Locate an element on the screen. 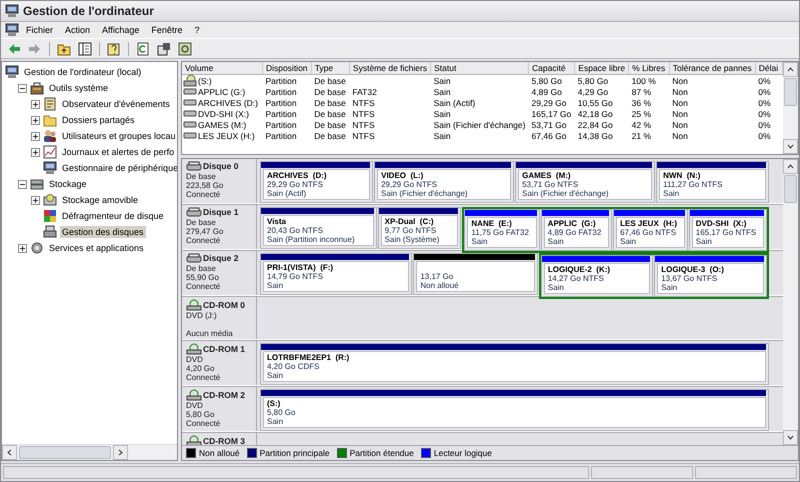 This screenshot has width=800, height=482. table-cell-text: 22,84 Go is located at coordinates (595, 124).